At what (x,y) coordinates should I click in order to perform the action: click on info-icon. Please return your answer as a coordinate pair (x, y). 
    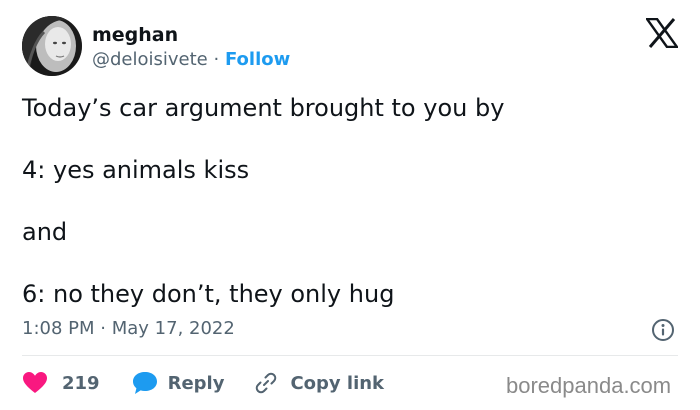
    Looking at the image, I should click on (663, 330).